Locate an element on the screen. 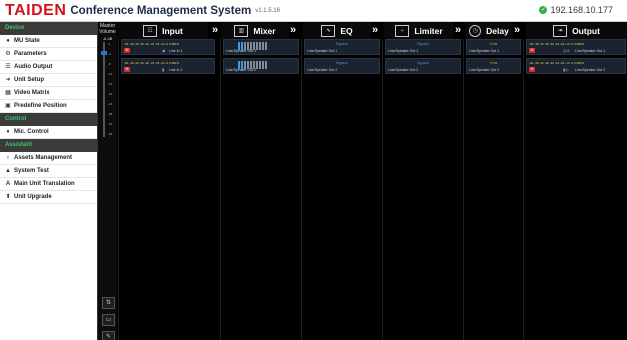 The image size is (627, 340). limiter-icon: ⌐ is located at coordinates (402, 30).